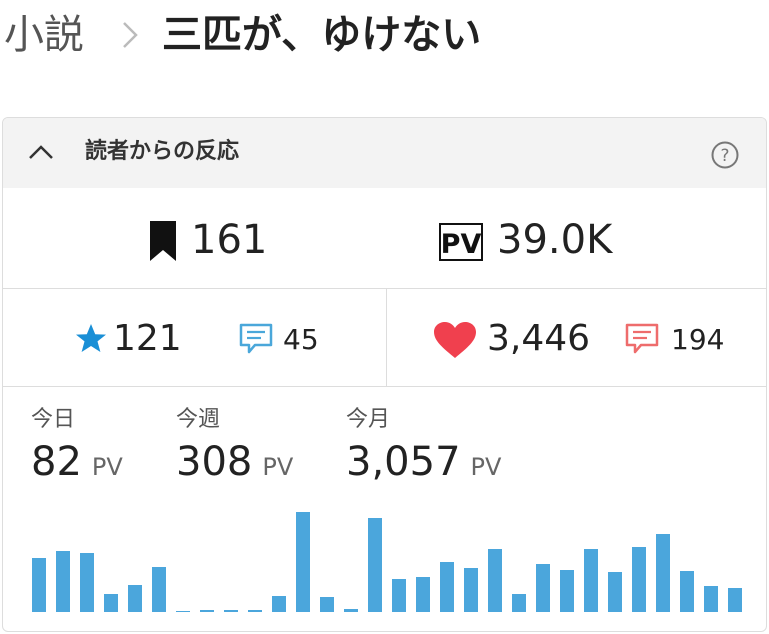 Image resolution: width=769 pixels, height=634 pixels. What do you see at coordinates (322, 35) in the screenshot?
I see `page-title: 三匹が、ゆけない` at bounding box center [322, 35].